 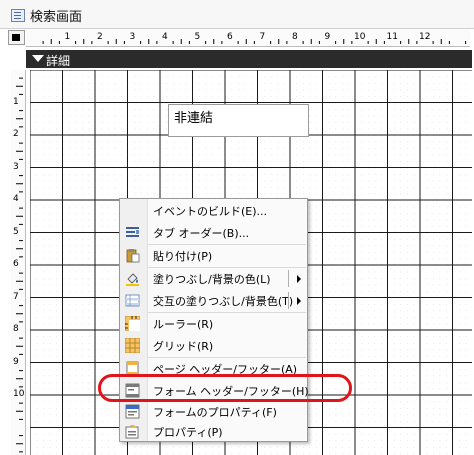 I want to click on ruler-icon, so click(x=132, y=323).